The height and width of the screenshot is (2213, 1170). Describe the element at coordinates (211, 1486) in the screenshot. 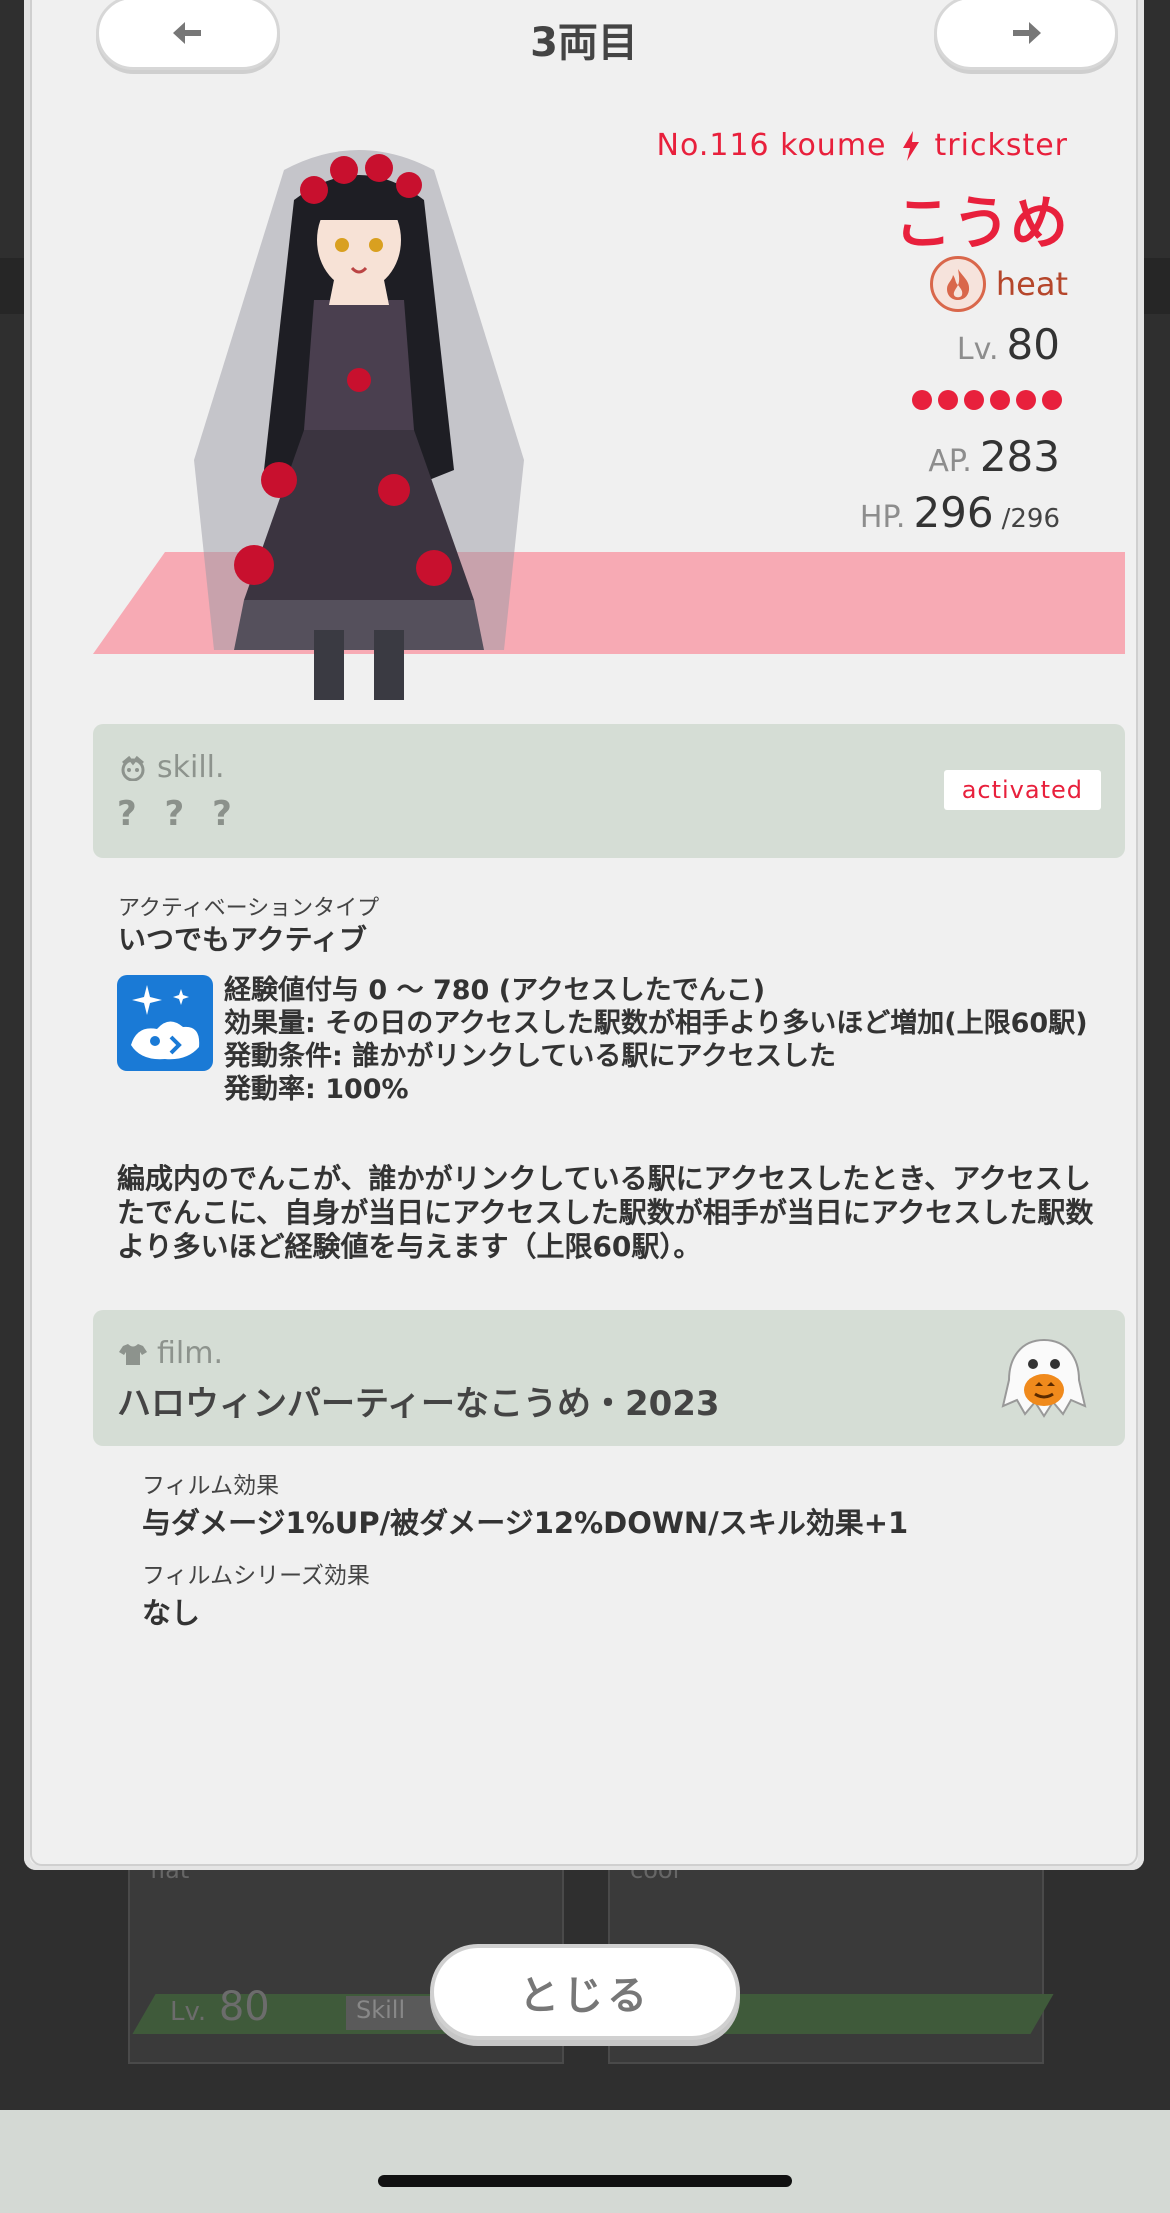

I see `film-effect-label: フィルム効果` at that location.